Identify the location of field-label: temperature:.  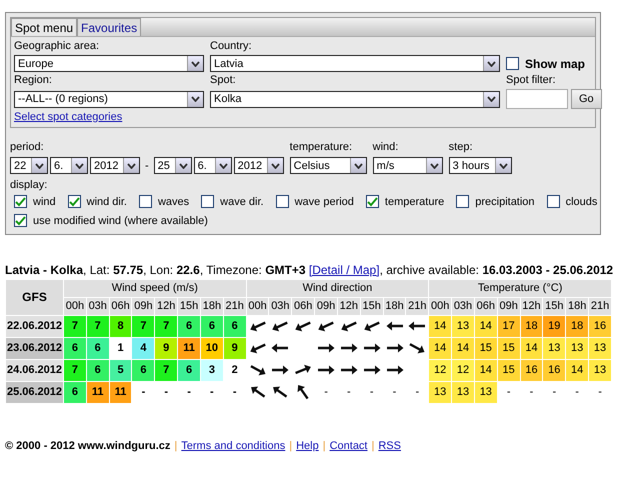
(322, 147).